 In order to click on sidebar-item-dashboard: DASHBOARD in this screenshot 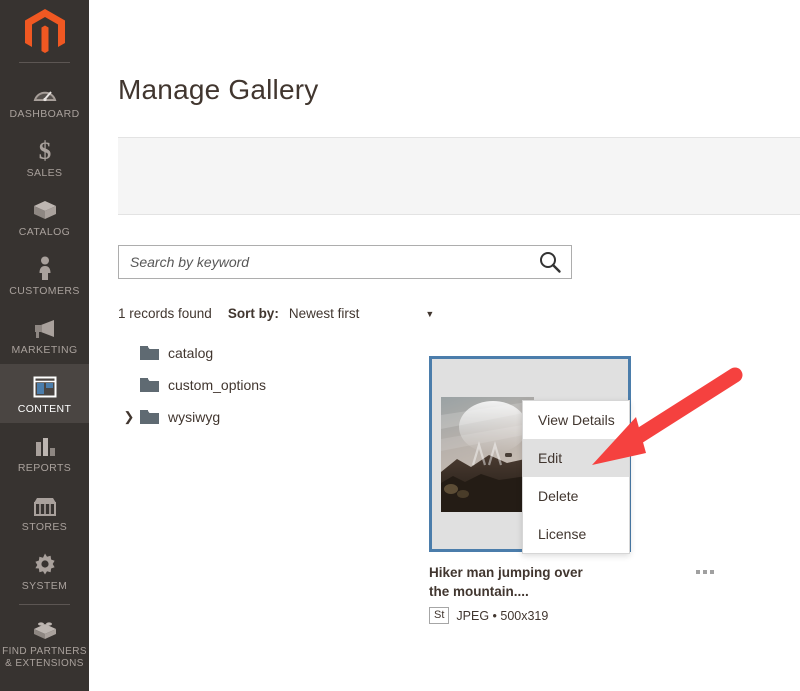, I will do `click(44, 98)`.